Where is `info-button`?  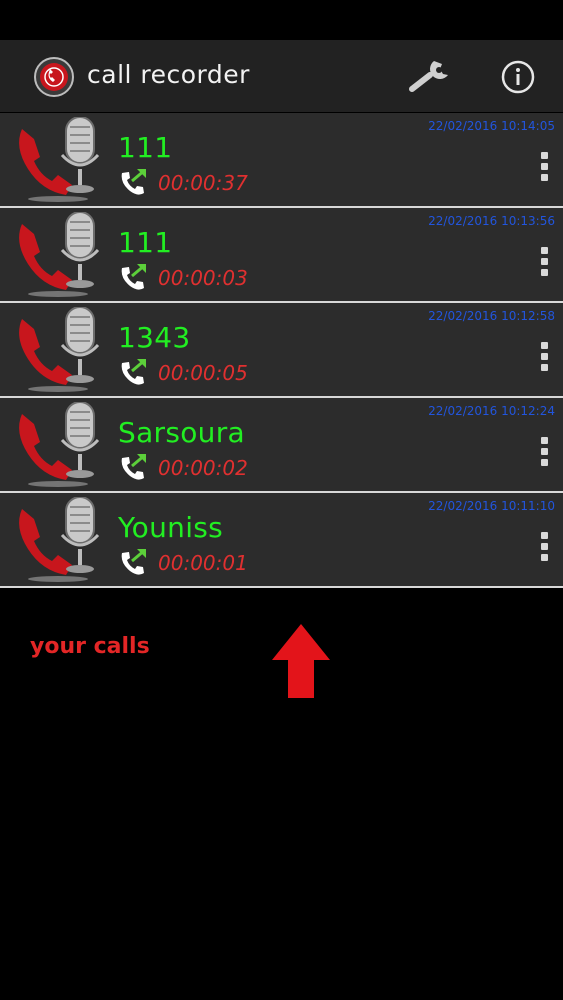 info-button is located at coordinates (518, 77).